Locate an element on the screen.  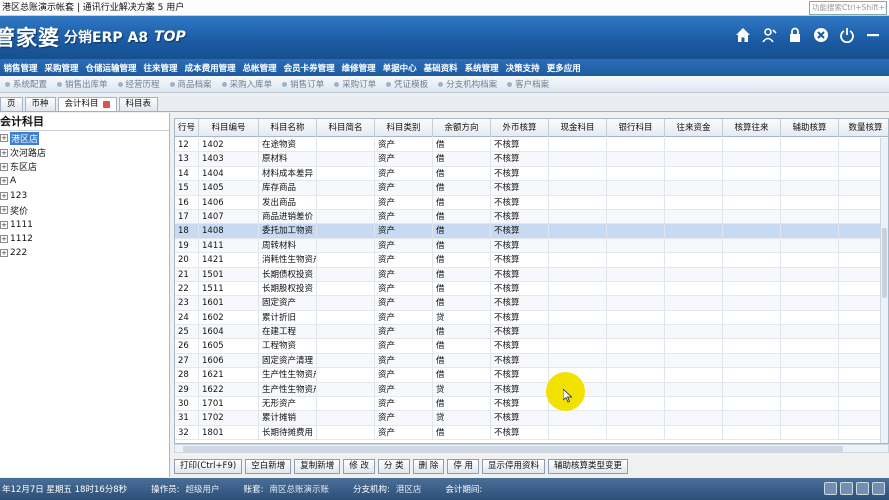
tab: 会计科目 is located at coordinates (87, 104).